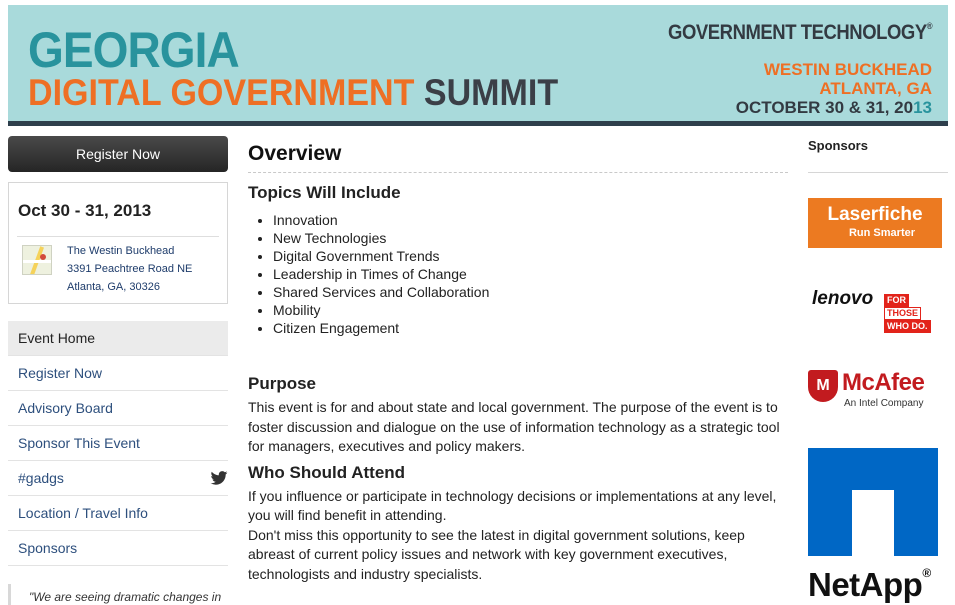 Image resolution: width=955 pixels, height=605 pixels. What do you see at coordinates (57, 338) in the screenshot?
I see `nav-item-label: Event Home` at bounding box center [57, 338].